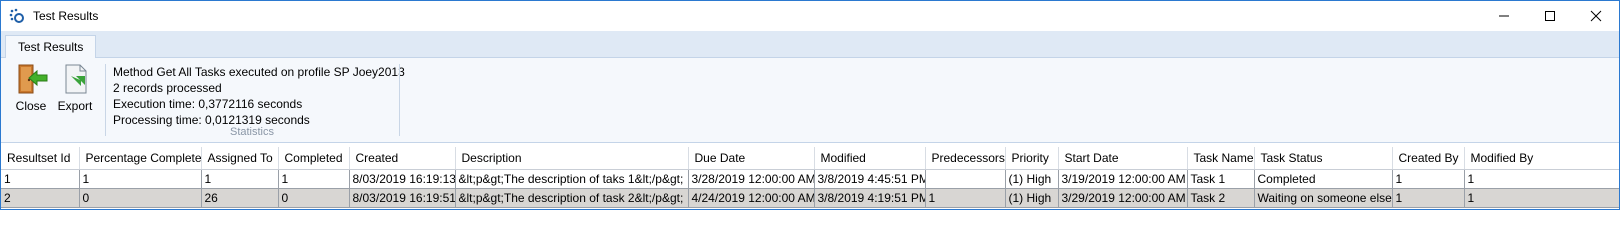  Describe the element at coordinates (251, 132) in the screenshot. I see `statistics-group-label: Statistics` at that location.